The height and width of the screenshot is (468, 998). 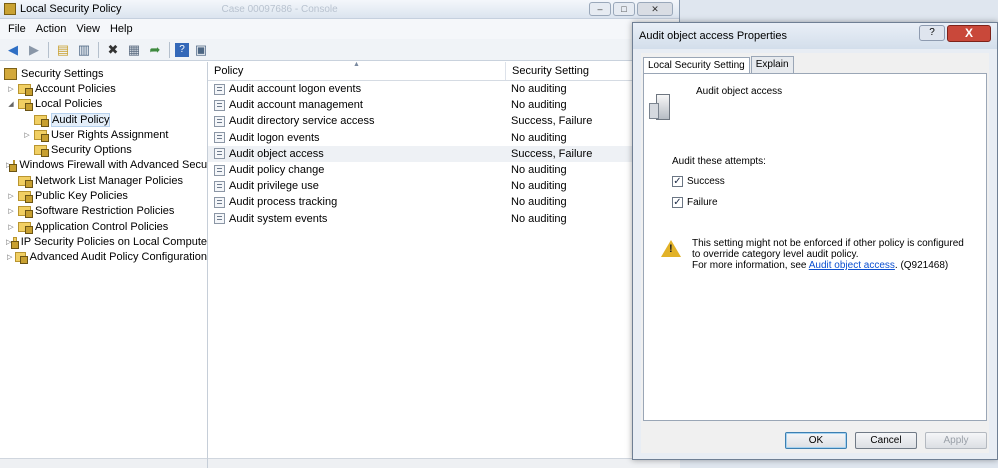 I want to click on properties-icon: ▦, so click(x=134, y=50).